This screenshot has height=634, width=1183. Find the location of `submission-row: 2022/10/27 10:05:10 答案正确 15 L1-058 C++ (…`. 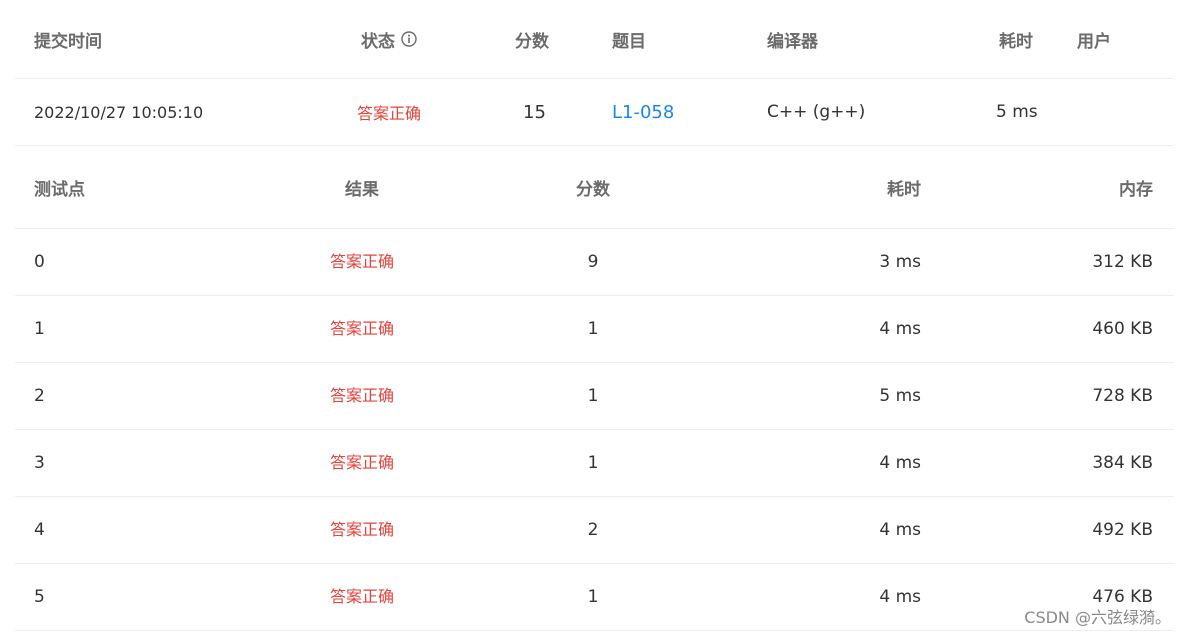

submission-row: 2022/10/27 10:05:10 答案正确 15 L1-058 C++ (… is located at coordinates (594, 112).